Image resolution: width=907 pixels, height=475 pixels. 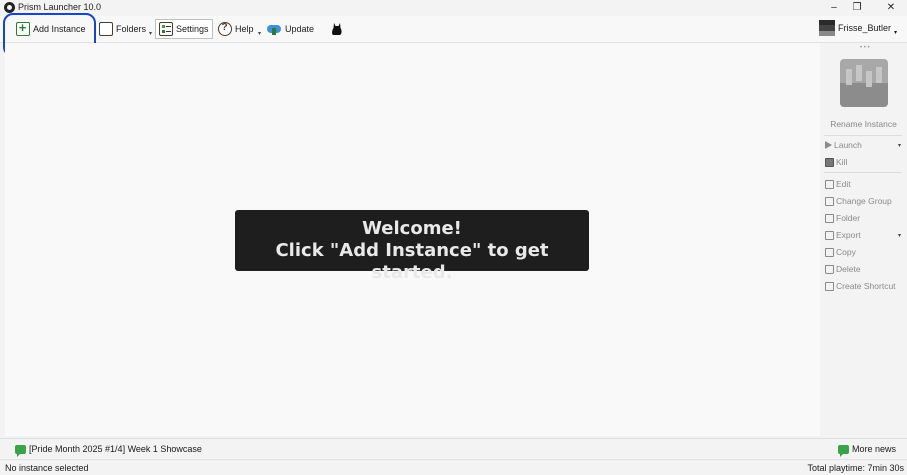 I want to click on window-title: Prism Launcher 10.0, so click(x=60, y=7).